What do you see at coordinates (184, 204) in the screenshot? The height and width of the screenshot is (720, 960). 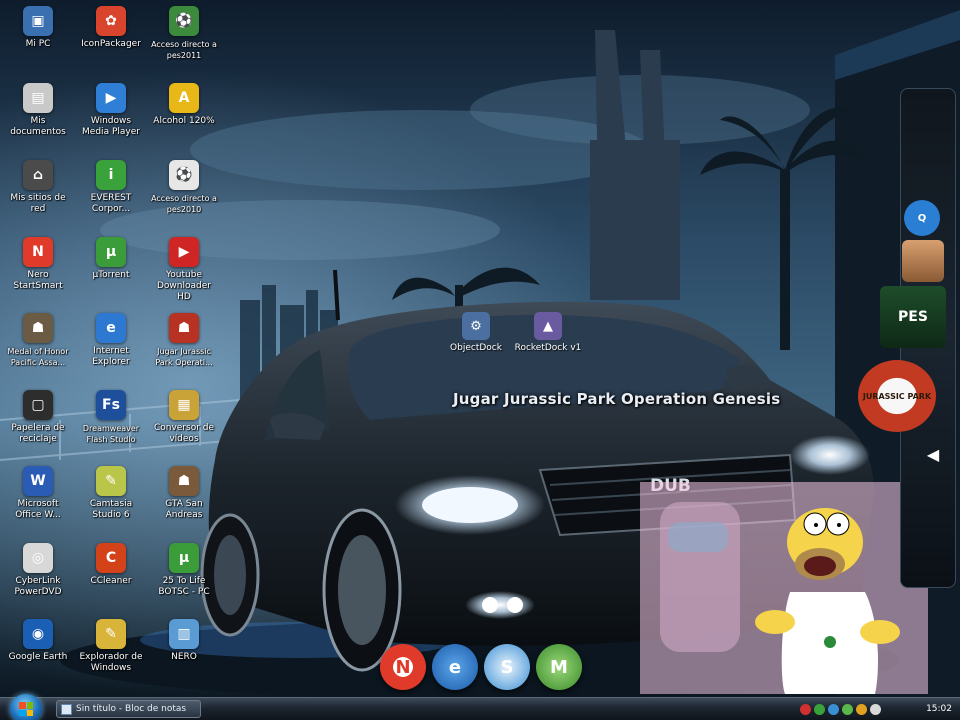 I see `desktop-icon-label: Acceso directo a pes2010` at bounding box center [184, 204].